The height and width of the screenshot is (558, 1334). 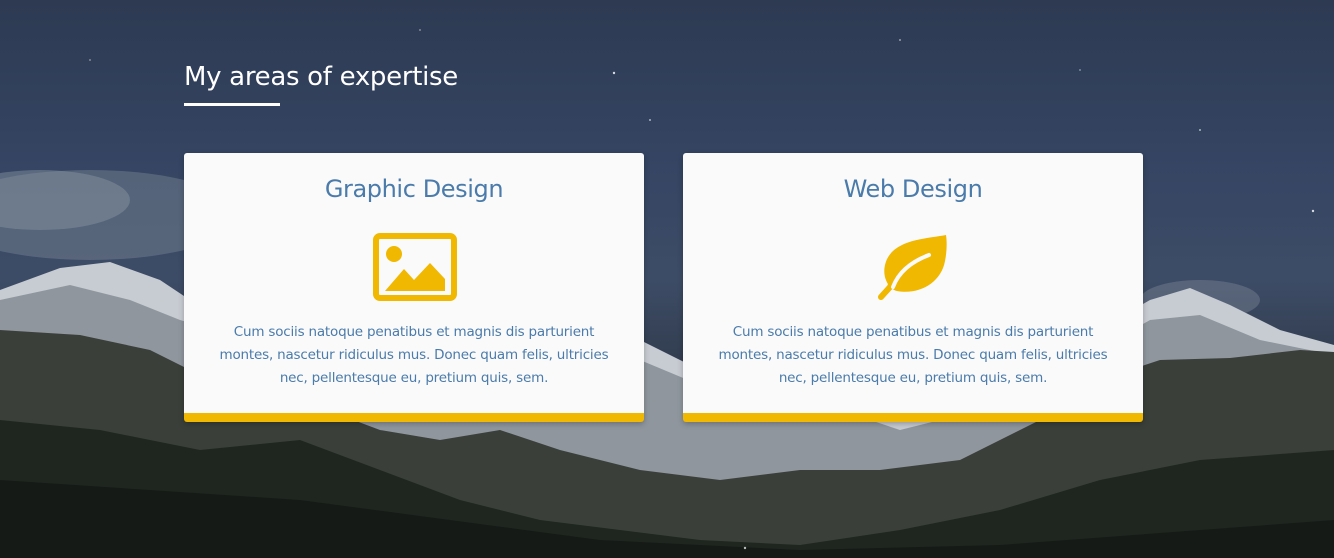 I want to click on card-title: Web Design, so click(x=913, y=189).